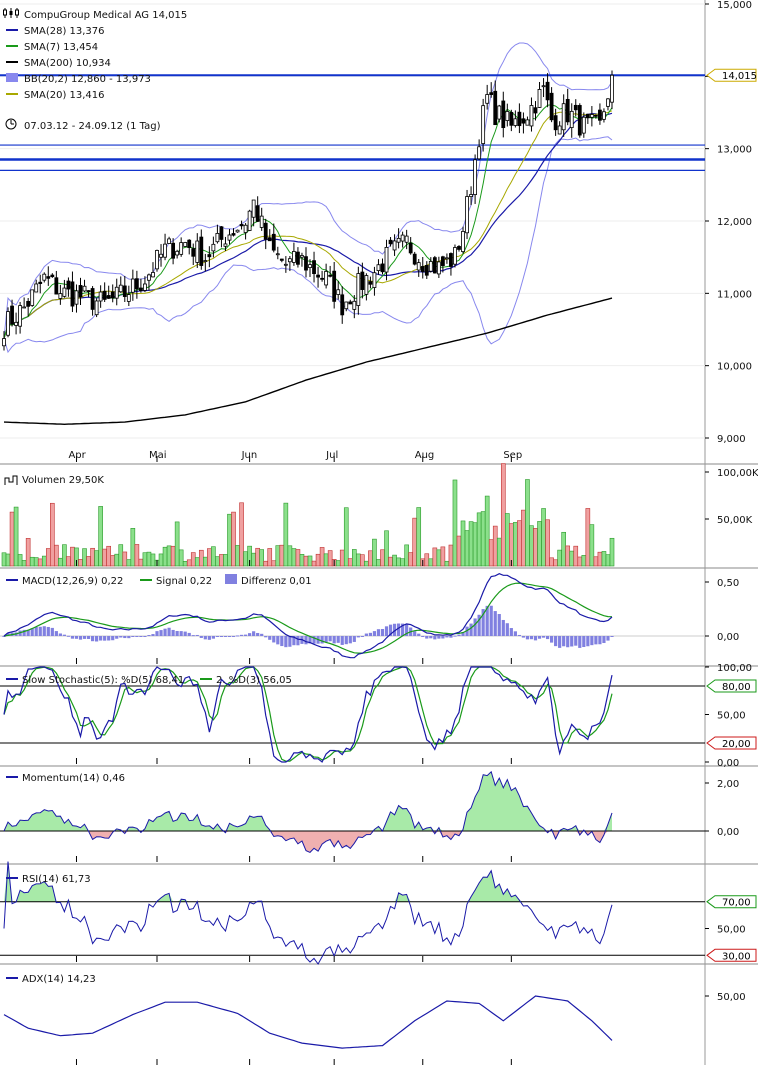  Describe the element at coordinates (73, 778) in the screenshot. I see `momentum-label: Momentum(14) 0,46` at that location.